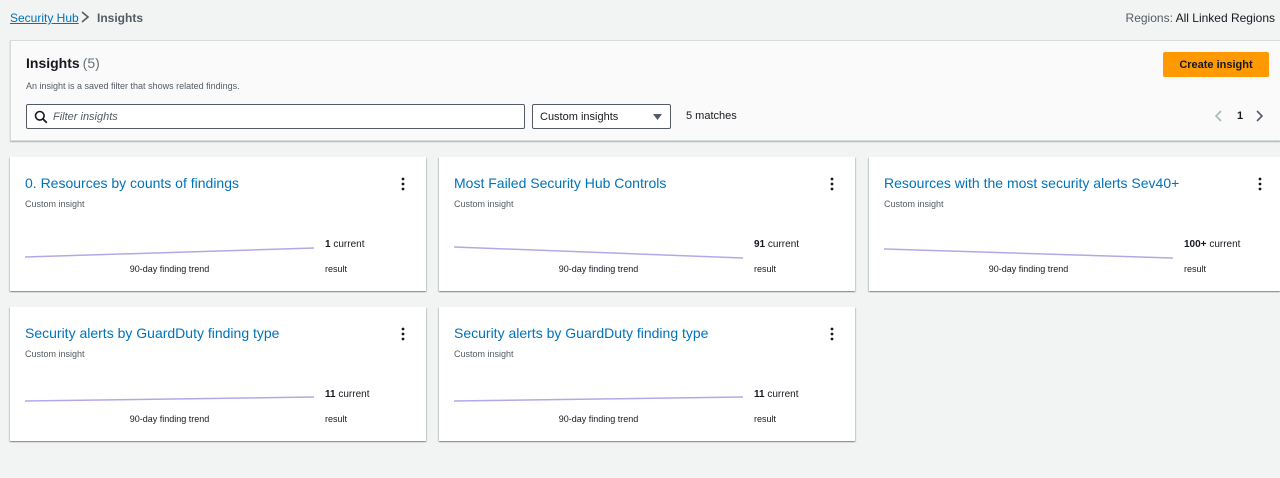 The height and width of the screenshot is (478, 1280). I want to click on regions-label: Regions:, so click(1149, 18).